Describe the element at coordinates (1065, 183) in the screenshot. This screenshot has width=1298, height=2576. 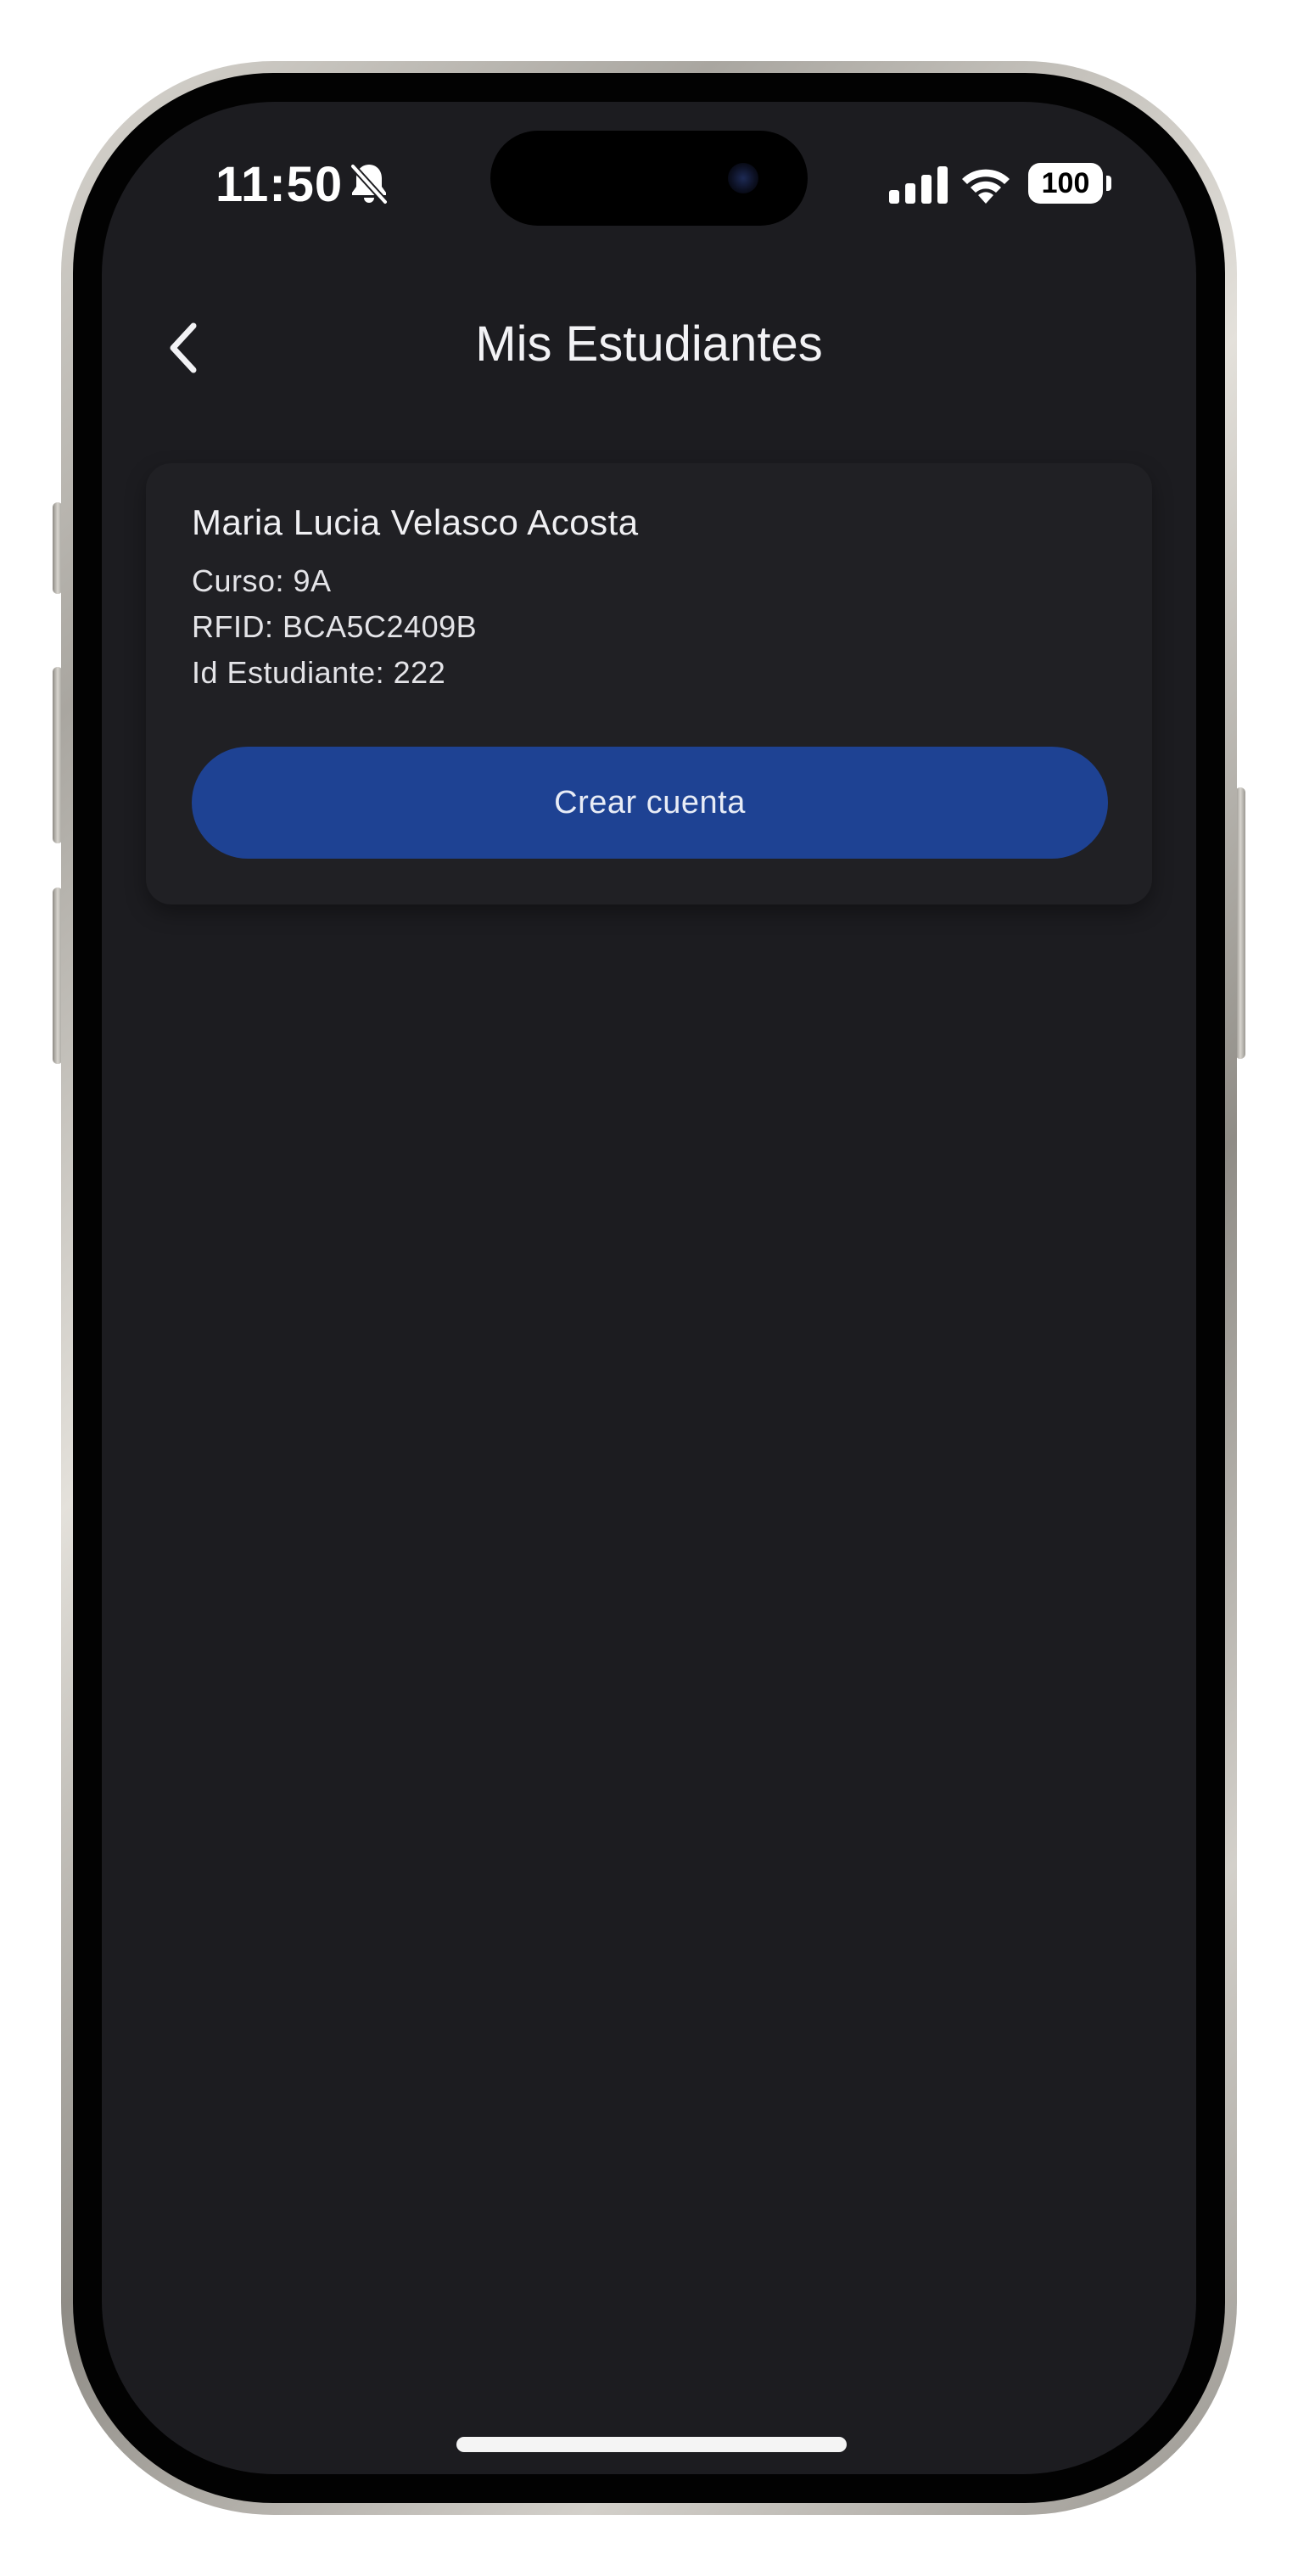
I see `battery-icon: 100` at that location.